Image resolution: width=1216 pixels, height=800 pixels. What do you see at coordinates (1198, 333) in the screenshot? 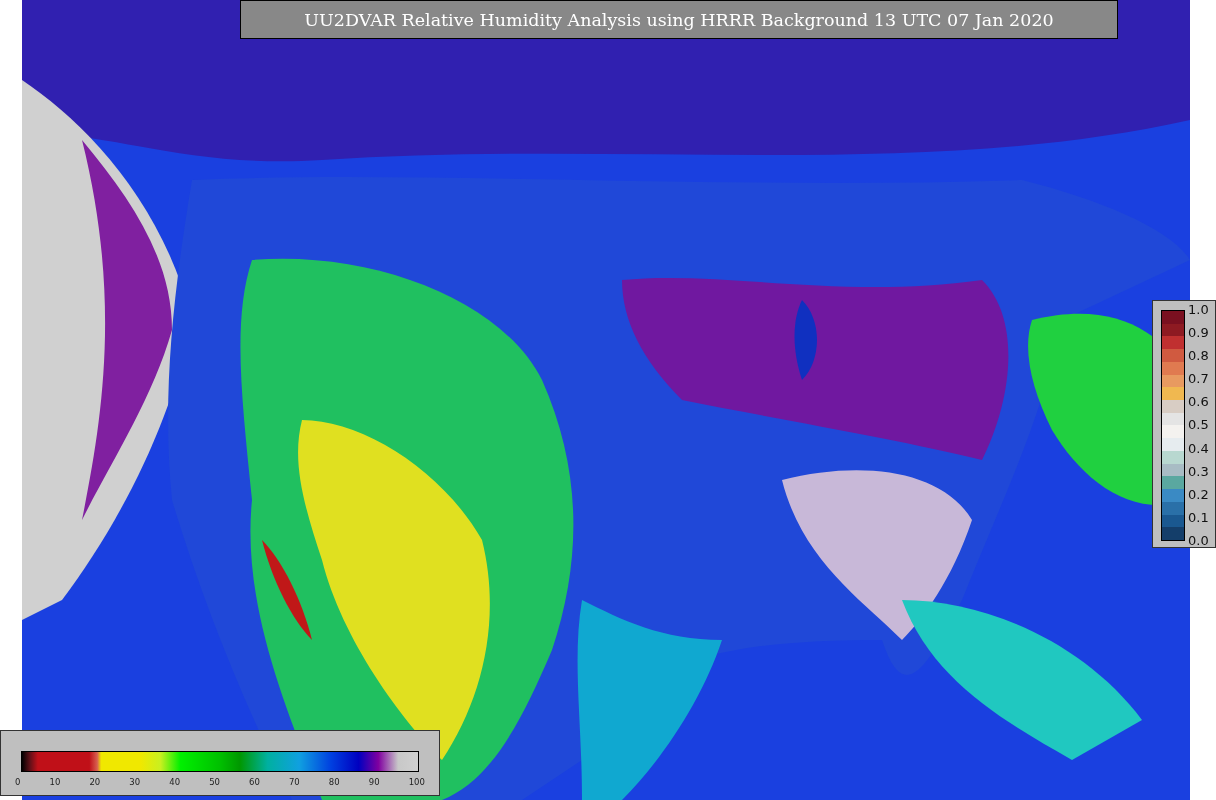
I see `colorbar-tick-label: 0.9` at bounding box center [1198, 333].